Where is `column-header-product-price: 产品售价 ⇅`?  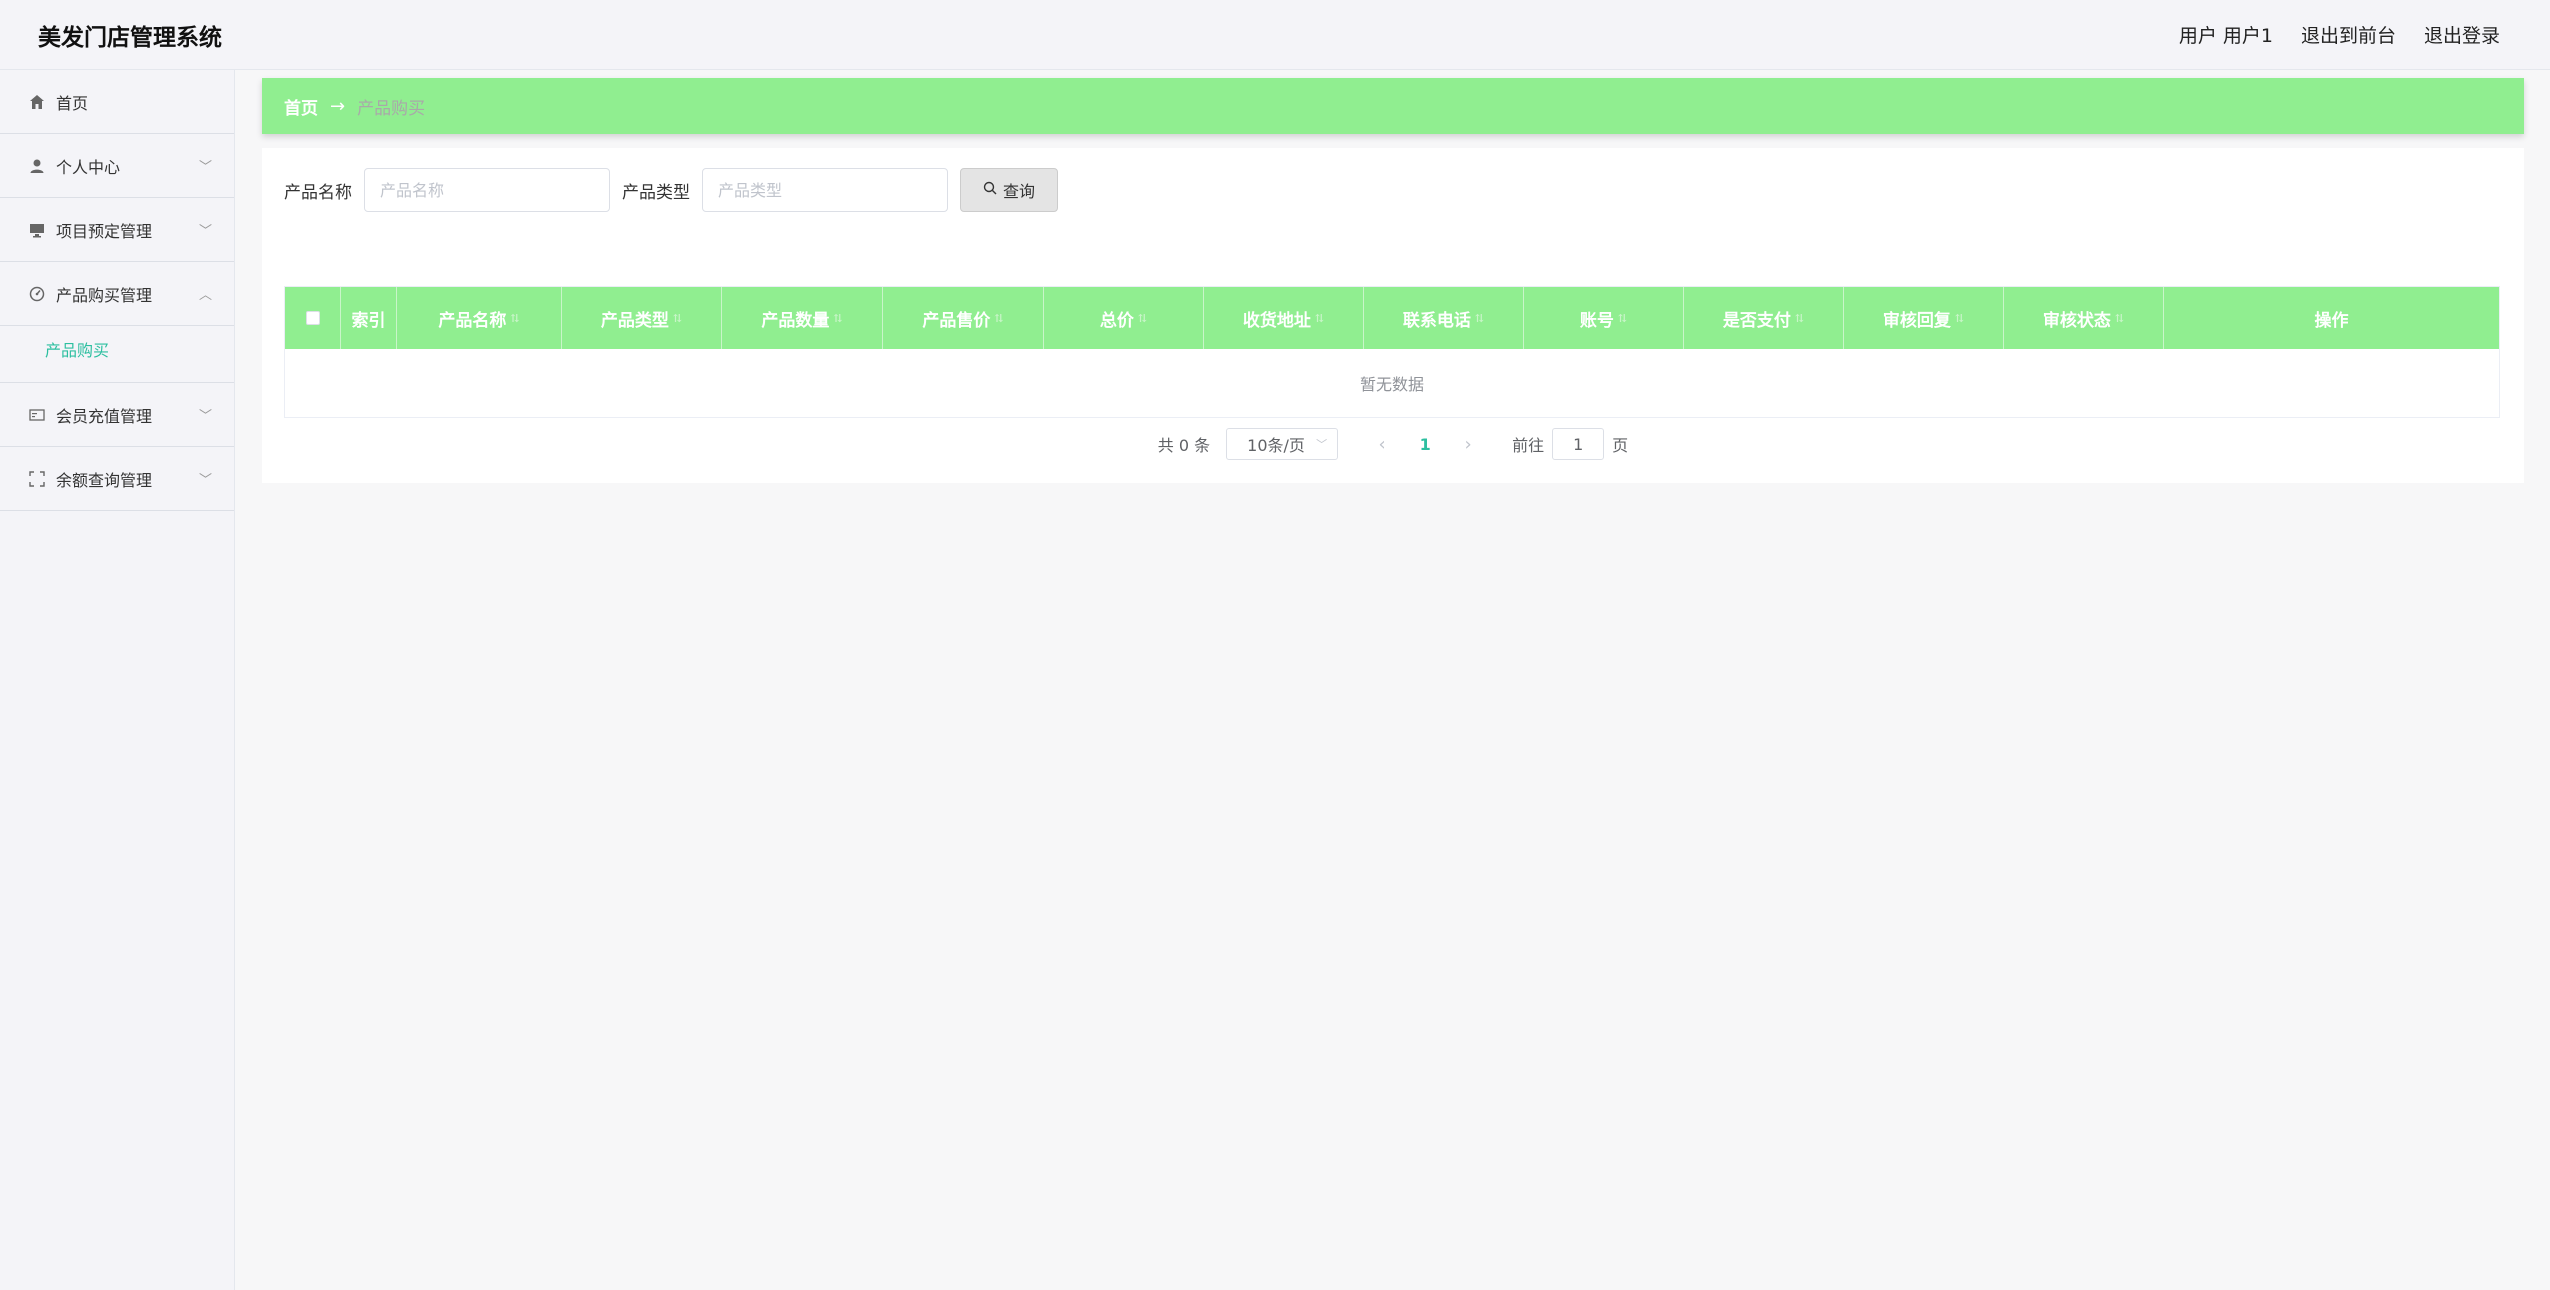 column-header-product-price: 产品售价 ⇅ is located at coordinates (963, 318).